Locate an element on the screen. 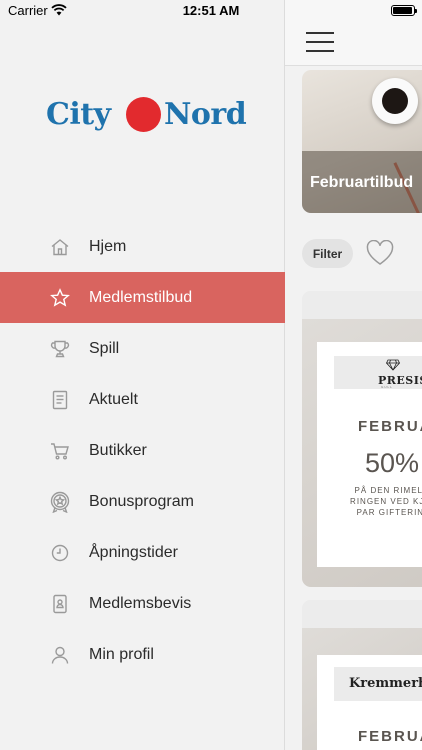 The height and width of the screenshot is (750, 422). menu-label: Åpningstider is located at coordinates (133, 552).